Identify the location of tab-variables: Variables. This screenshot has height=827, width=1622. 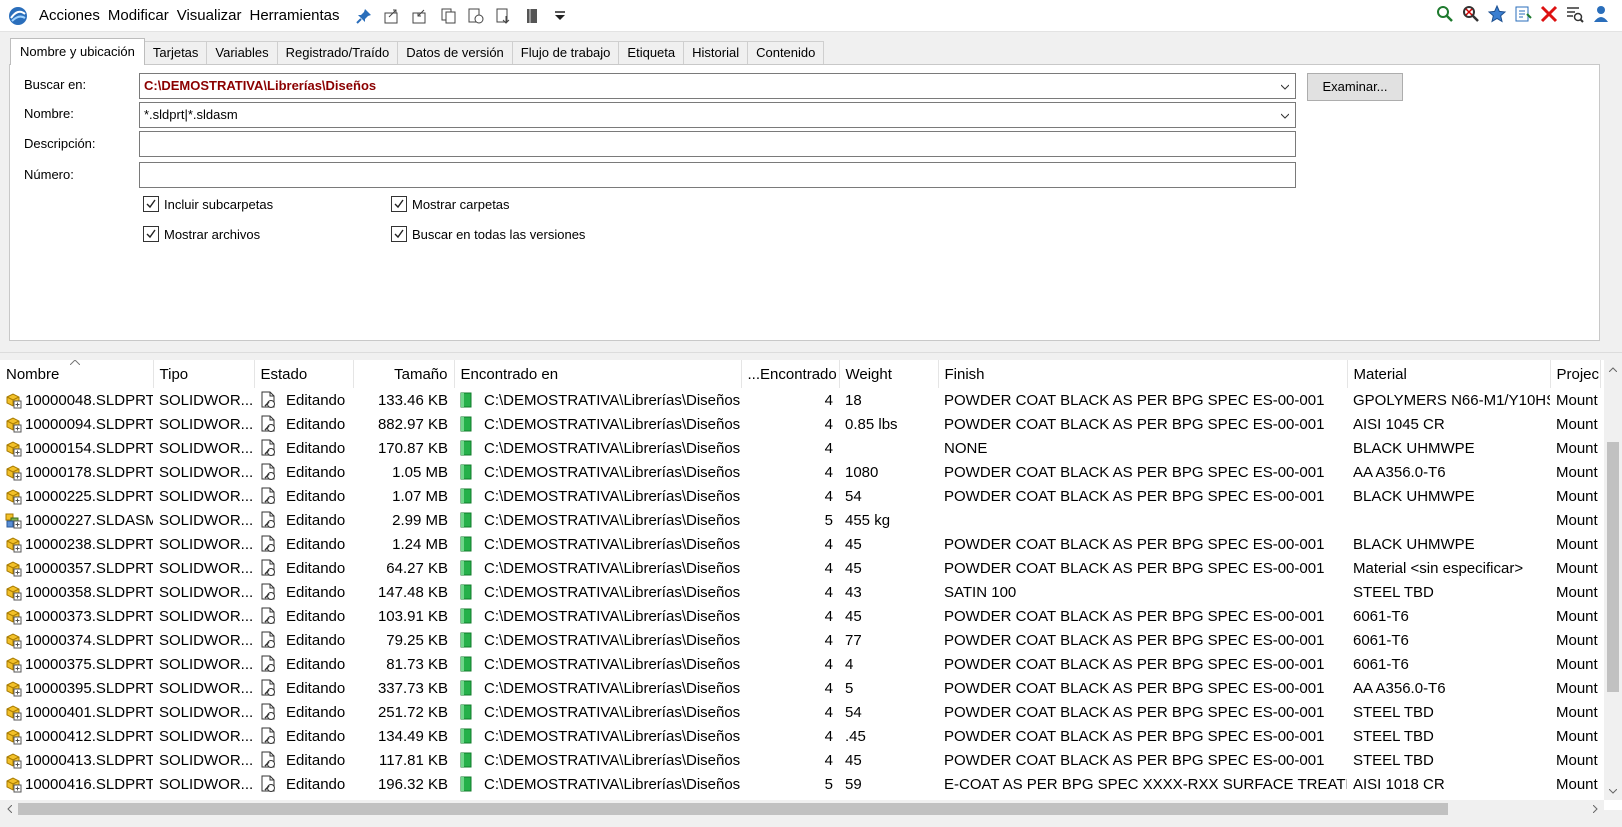
(242, 53).